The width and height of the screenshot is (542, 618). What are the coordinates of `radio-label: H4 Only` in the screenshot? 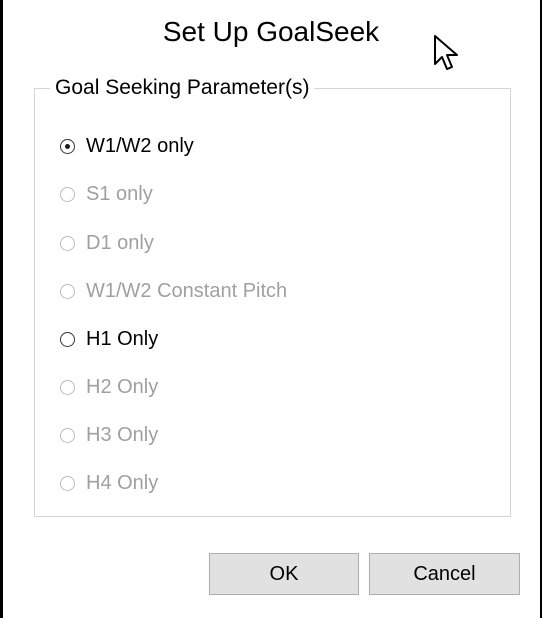 It's located at (122, 483).